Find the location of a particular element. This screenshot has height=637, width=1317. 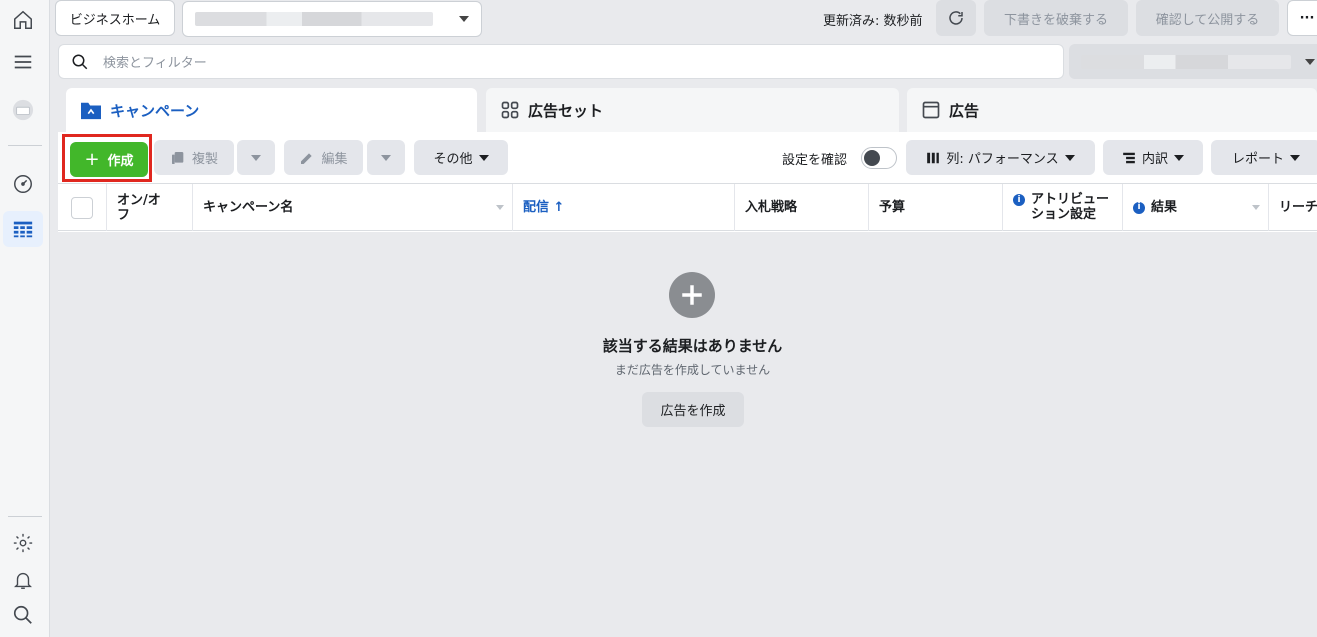

duplicate-button: 複製 is located at coordinates (194, 157).